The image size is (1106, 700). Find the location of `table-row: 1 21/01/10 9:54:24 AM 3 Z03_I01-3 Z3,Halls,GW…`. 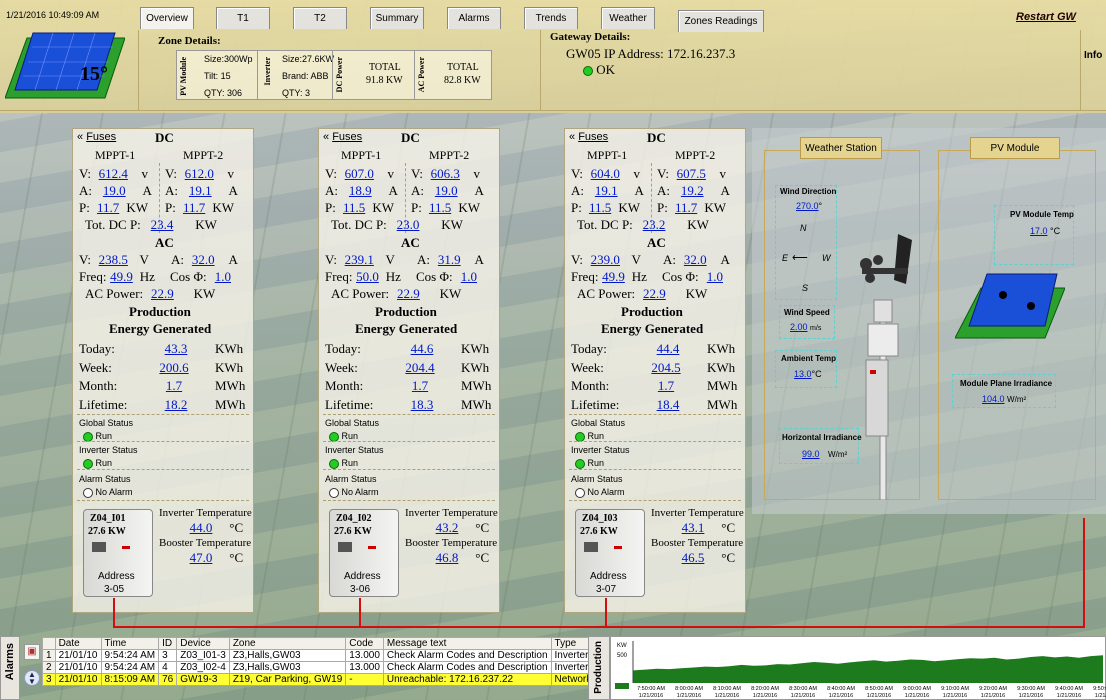

table-row: 1 21/01/10 9:54:24 AM 3 Z03_I01-3 Z3,Halls,GW… is located at coordinates (319, 655).